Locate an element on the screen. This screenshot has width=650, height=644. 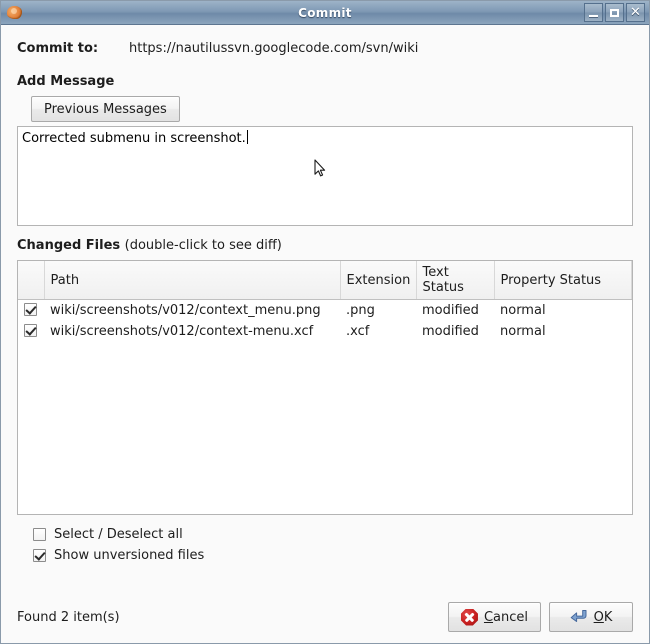
cancel-button-label: Cancel is located at coordinates (506, 617).